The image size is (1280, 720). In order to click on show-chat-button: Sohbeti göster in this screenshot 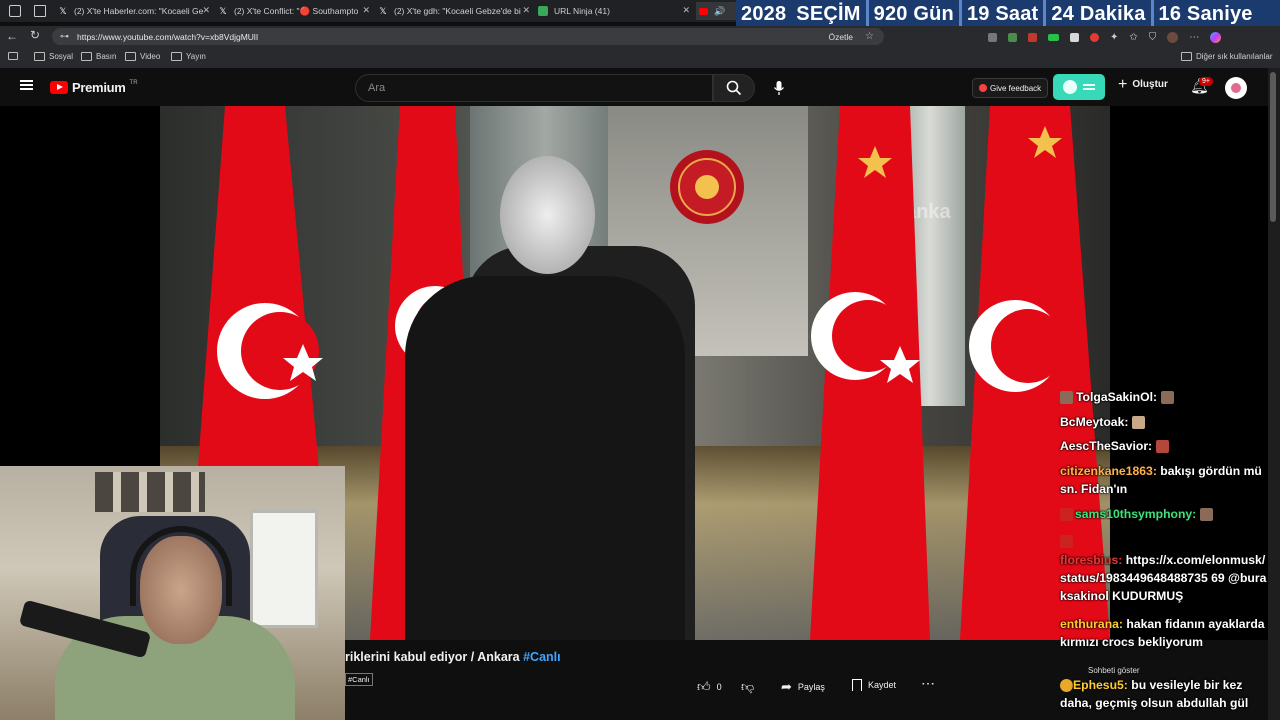, I will do `click(1114, 670)`.